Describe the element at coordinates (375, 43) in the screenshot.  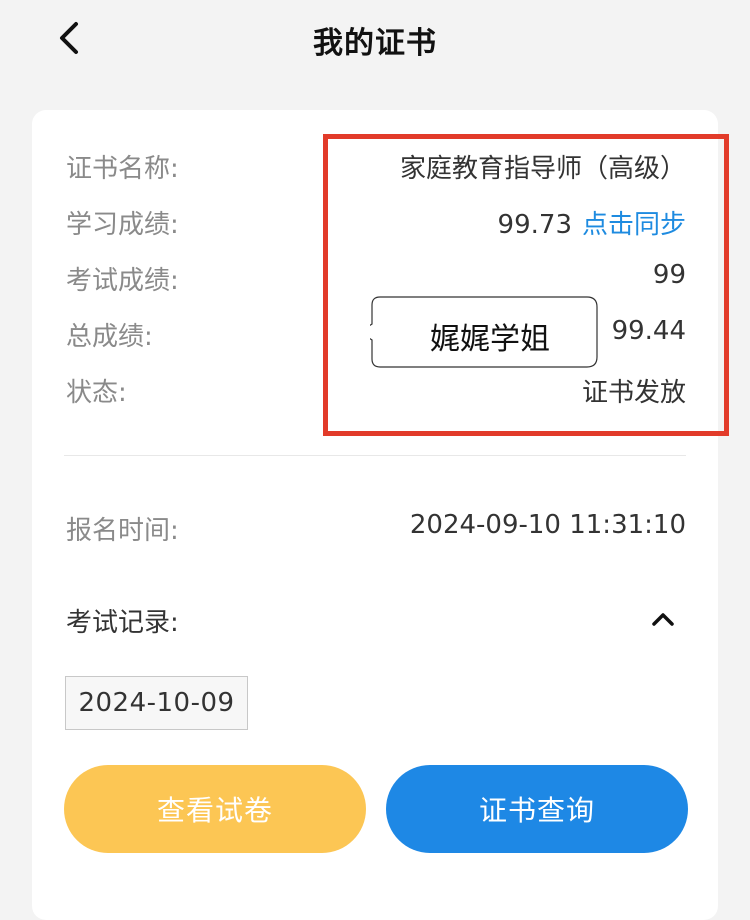
I see `page-title: 我的证书` at that location.